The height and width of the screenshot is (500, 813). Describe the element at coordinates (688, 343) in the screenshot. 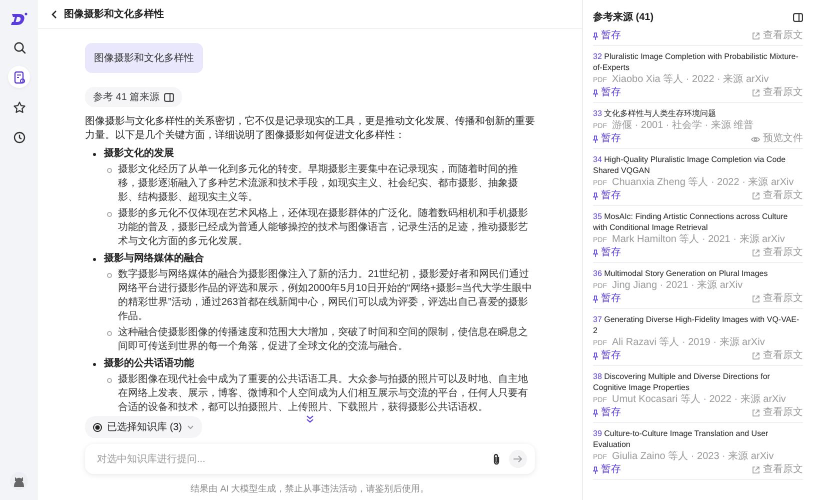

I see `reference-meta: Ali Razavi 等人 · 2019 · 来源 arXiv` at that location.